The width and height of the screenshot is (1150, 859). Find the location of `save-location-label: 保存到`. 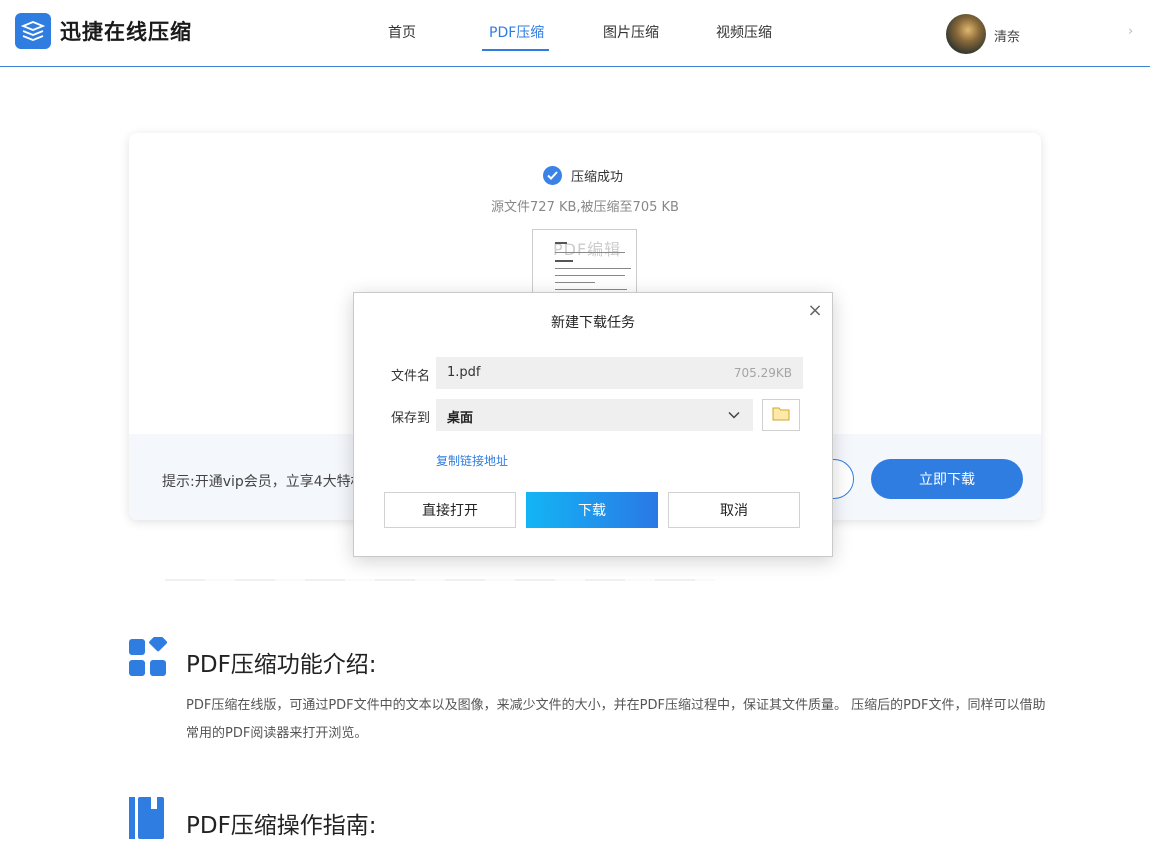

save-location-label: 保存到 is located at coordinates (411, 418).